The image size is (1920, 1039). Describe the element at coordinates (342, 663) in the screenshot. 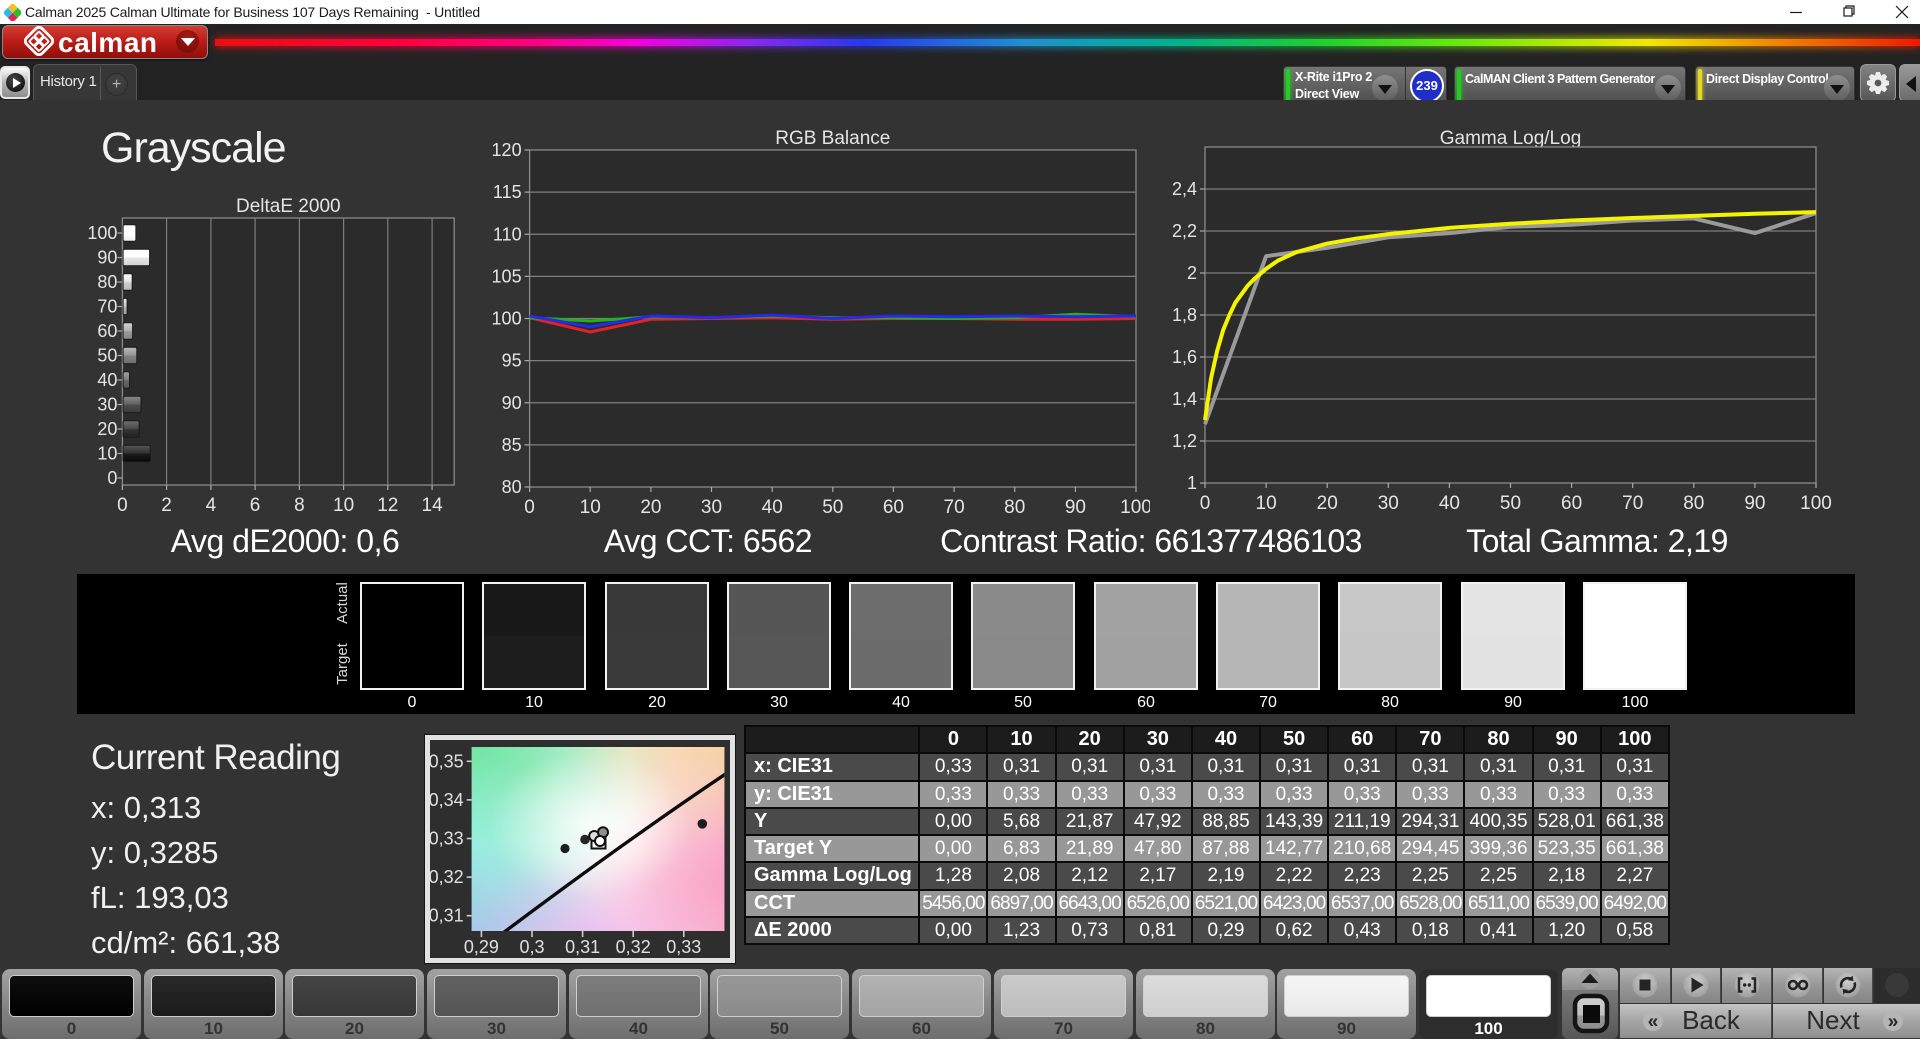

I see `svg-text: Target` at that location.